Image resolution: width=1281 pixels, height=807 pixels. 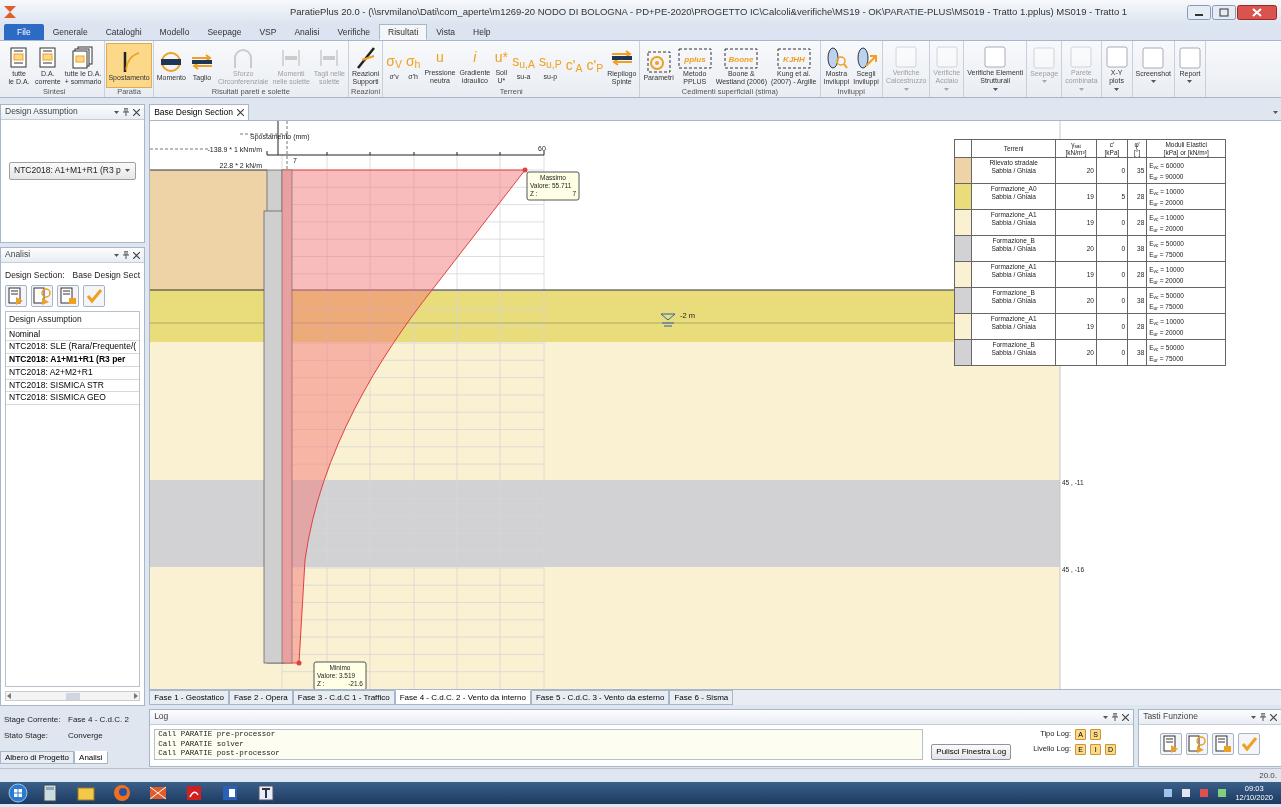 I want to click on check-icon, so click(x=1249, y=744).